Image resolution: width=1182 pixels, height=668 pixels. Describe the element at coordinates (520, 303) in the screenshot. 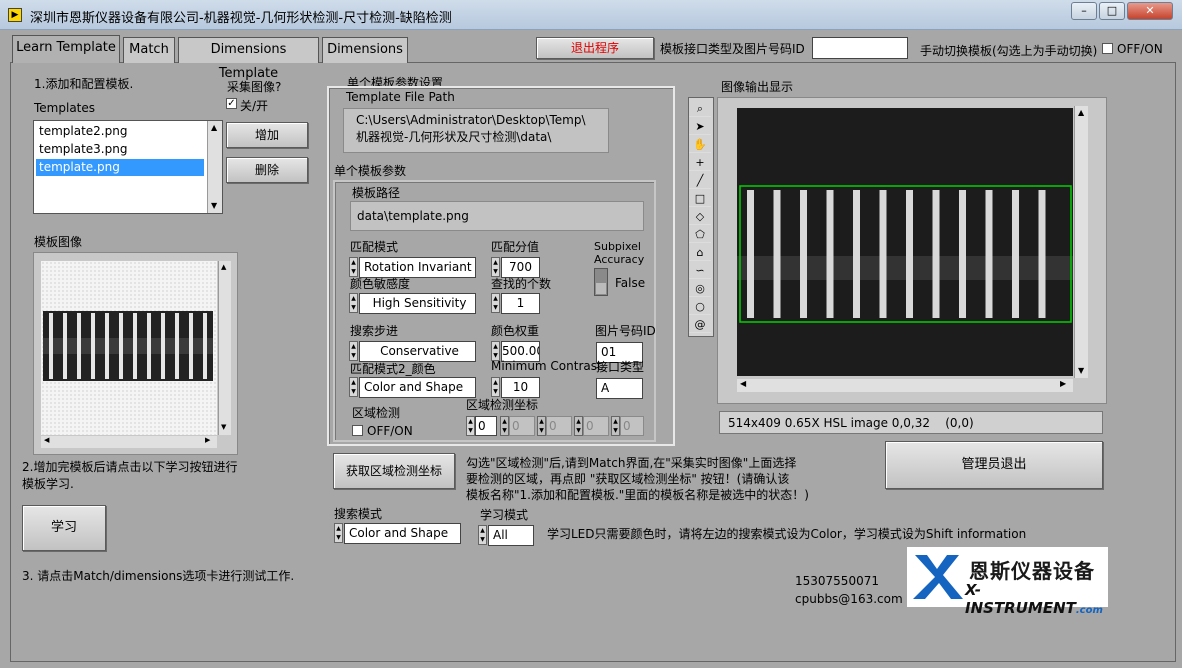

I see `find-count-field: 1` at that location.